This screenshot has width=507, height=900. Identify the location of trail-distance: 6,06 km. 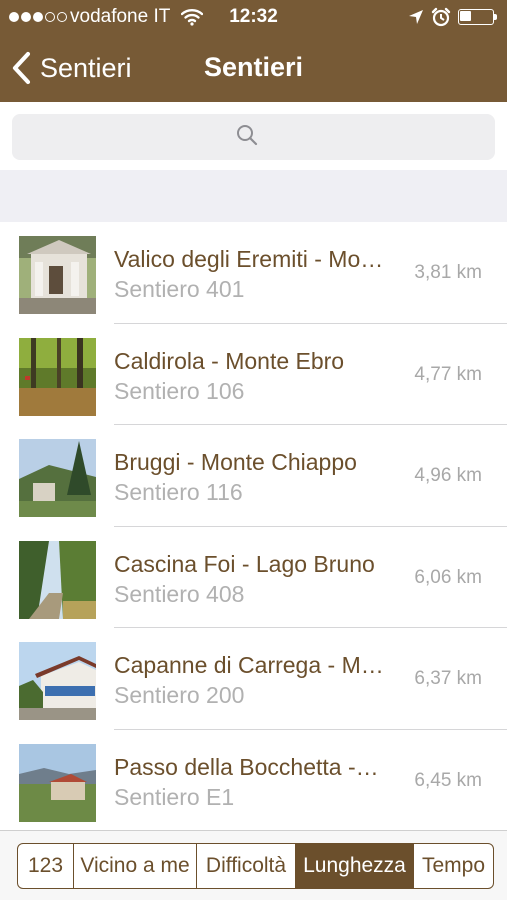
(448, 577).